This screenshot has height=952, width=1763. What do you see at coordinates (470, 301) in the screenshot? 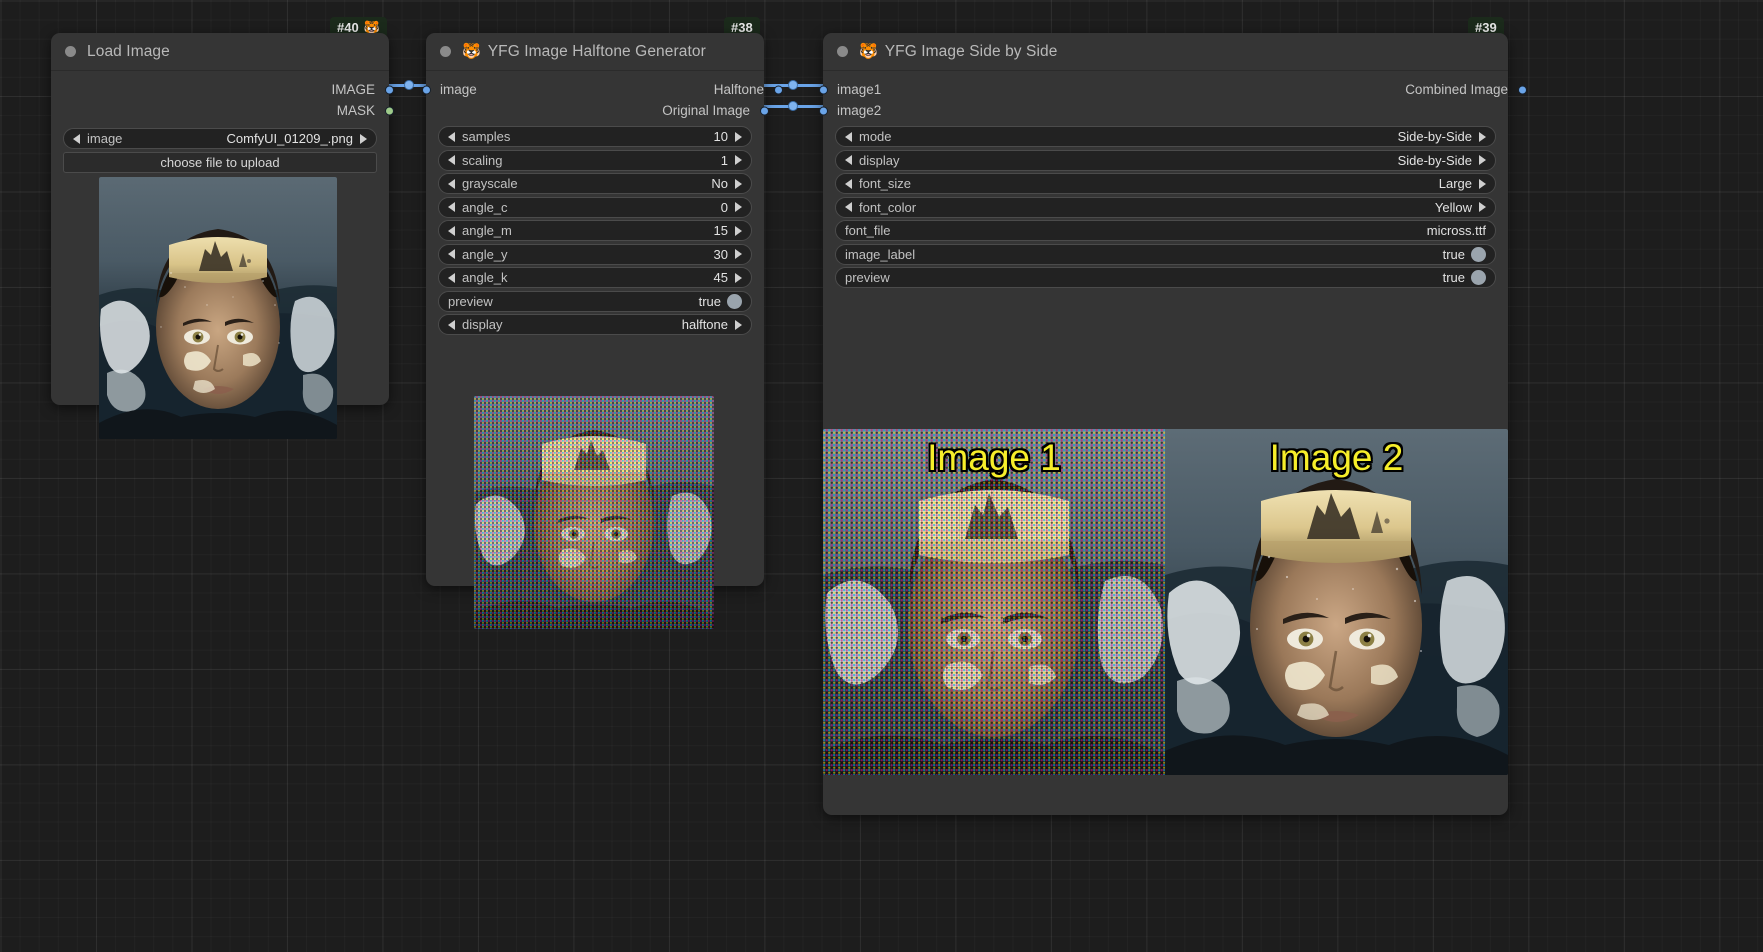
I see `widget-label: preview` at bounding box center [470, 301].